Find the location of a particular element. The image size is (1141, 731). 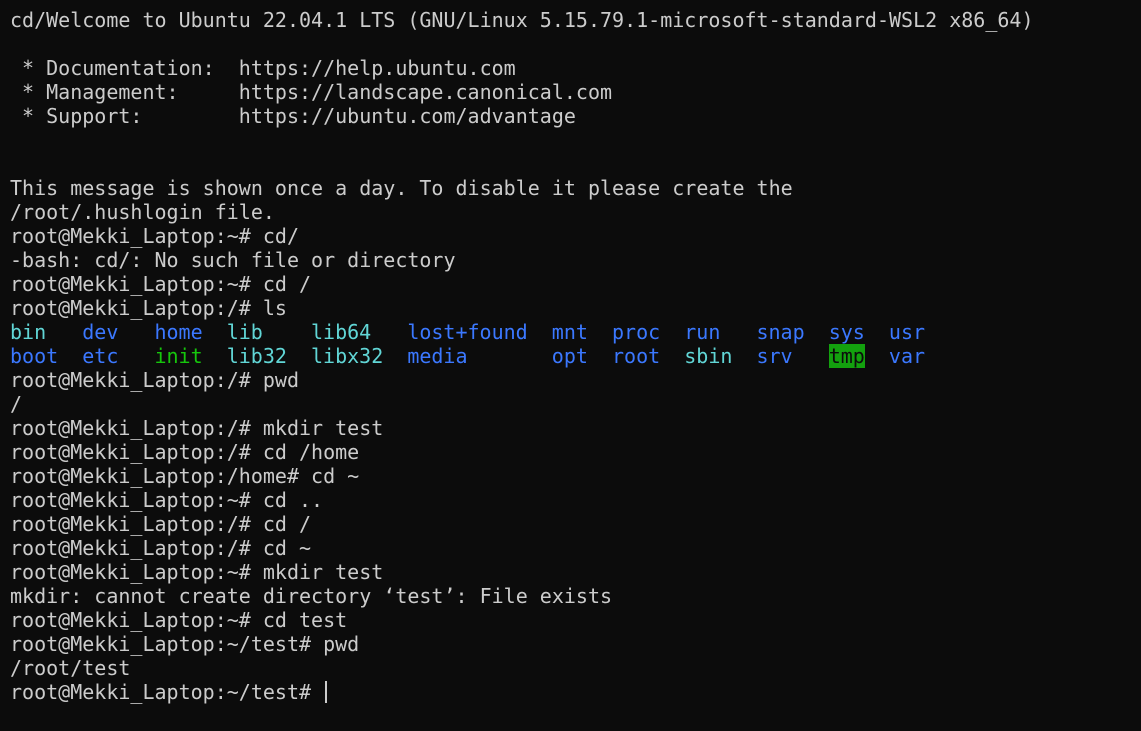

ls-entry-libx32: libx32 is located at coordinates (347, 356).